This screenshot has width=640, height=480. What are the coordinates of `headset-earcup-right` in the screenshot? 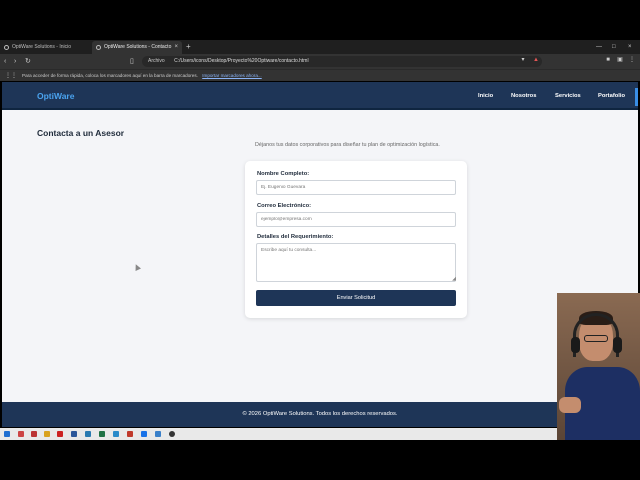 It's located at (617, 345).